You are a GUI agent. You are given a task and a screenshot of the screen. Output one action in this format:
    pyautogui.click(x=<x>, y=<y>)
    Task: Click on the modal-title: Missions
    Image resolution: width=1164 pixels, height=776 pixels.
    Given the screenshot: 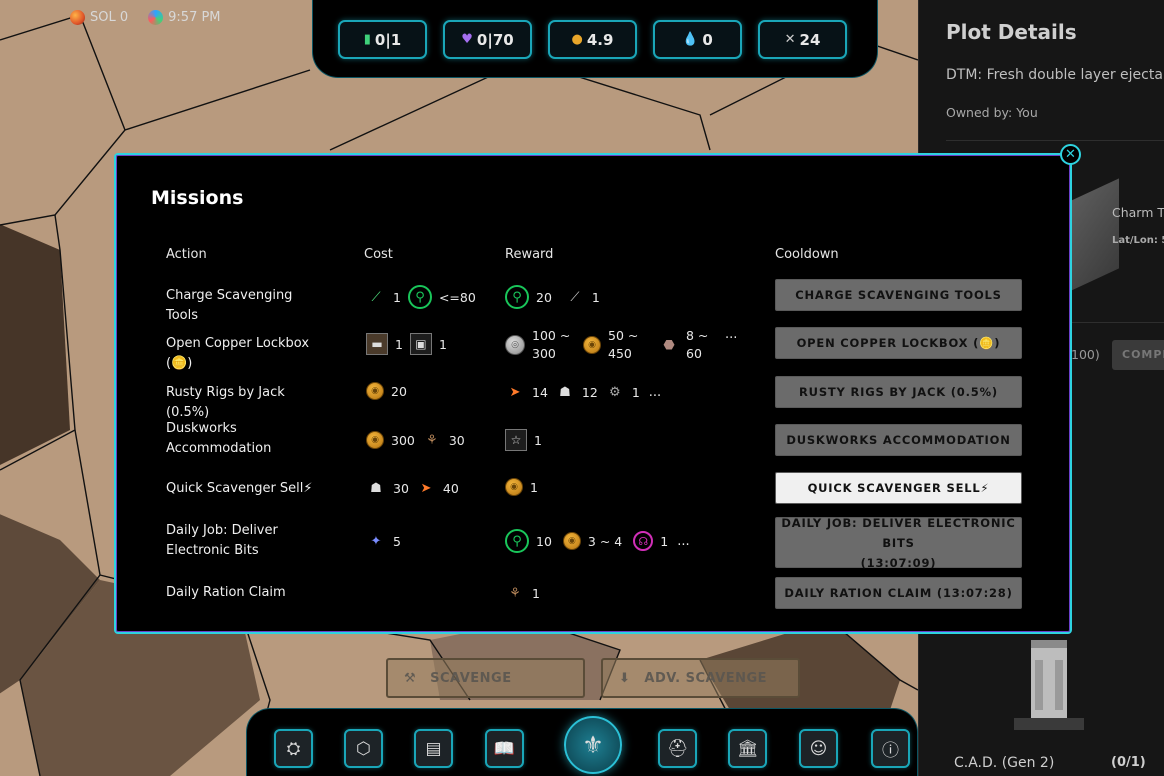 What is the action you would take?
    pyautogui.click(x=197, y=198)
    